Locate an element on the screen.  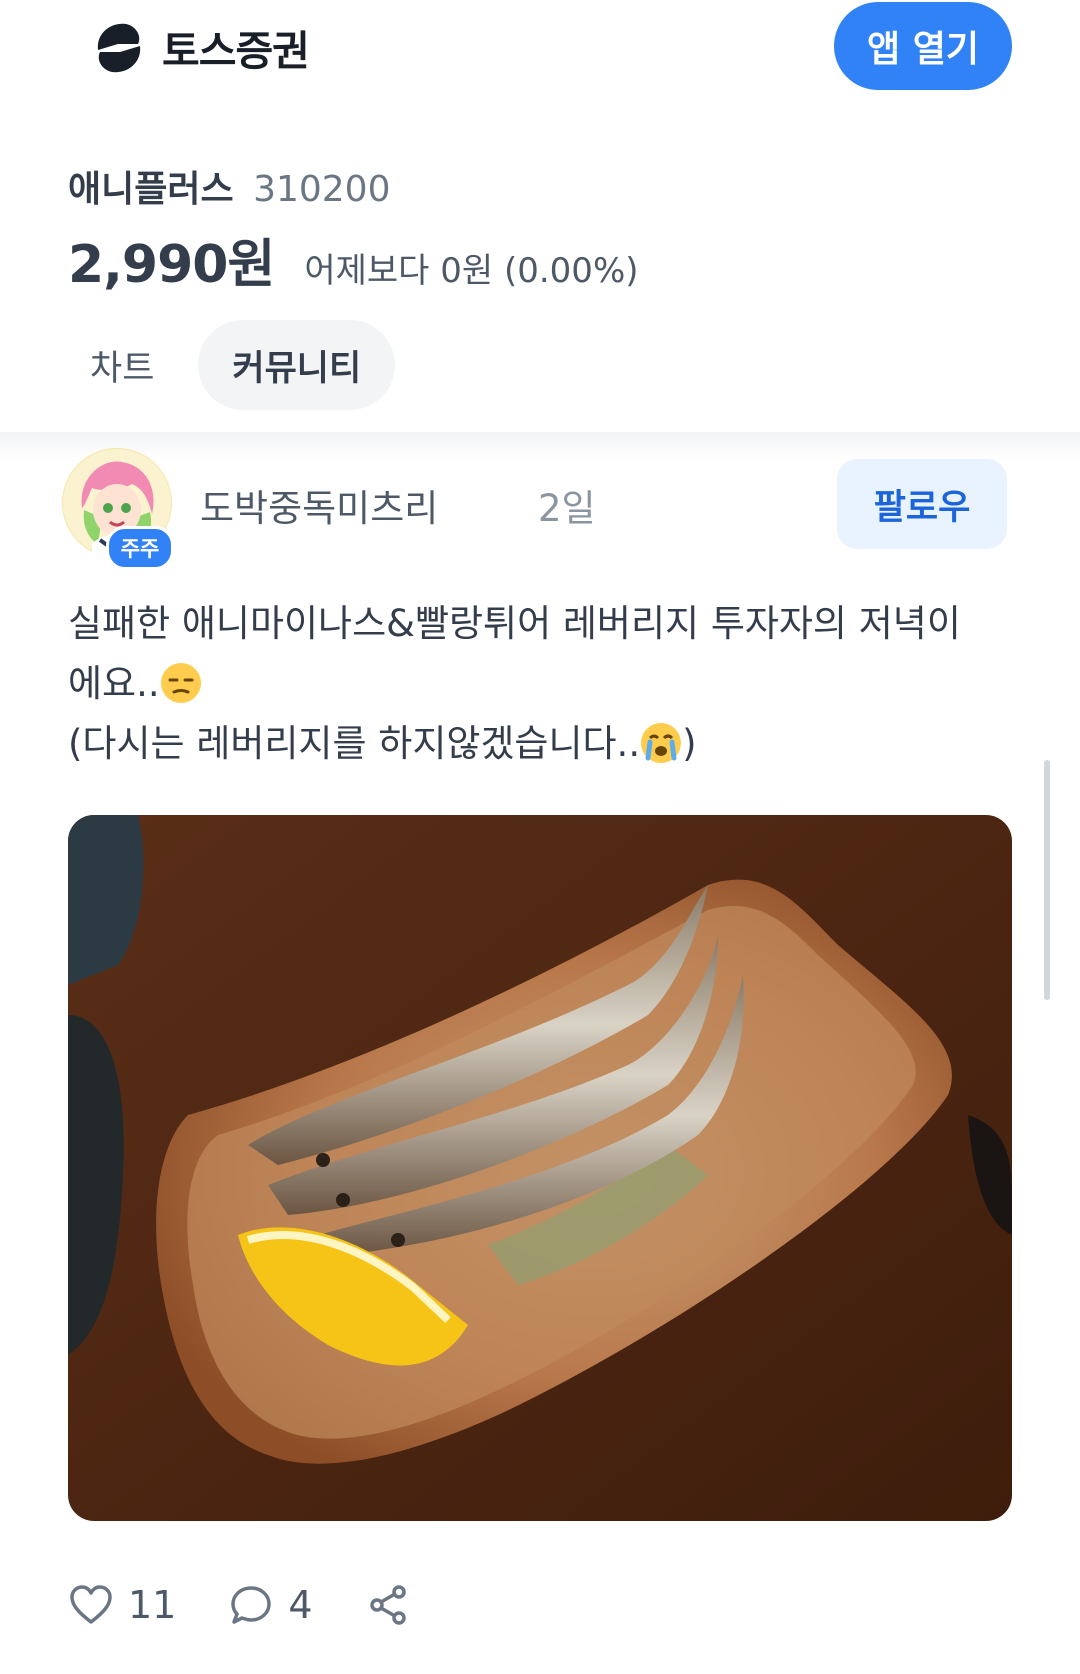
open-app-button: 앱 열기 is located at coordinates (923, 46).